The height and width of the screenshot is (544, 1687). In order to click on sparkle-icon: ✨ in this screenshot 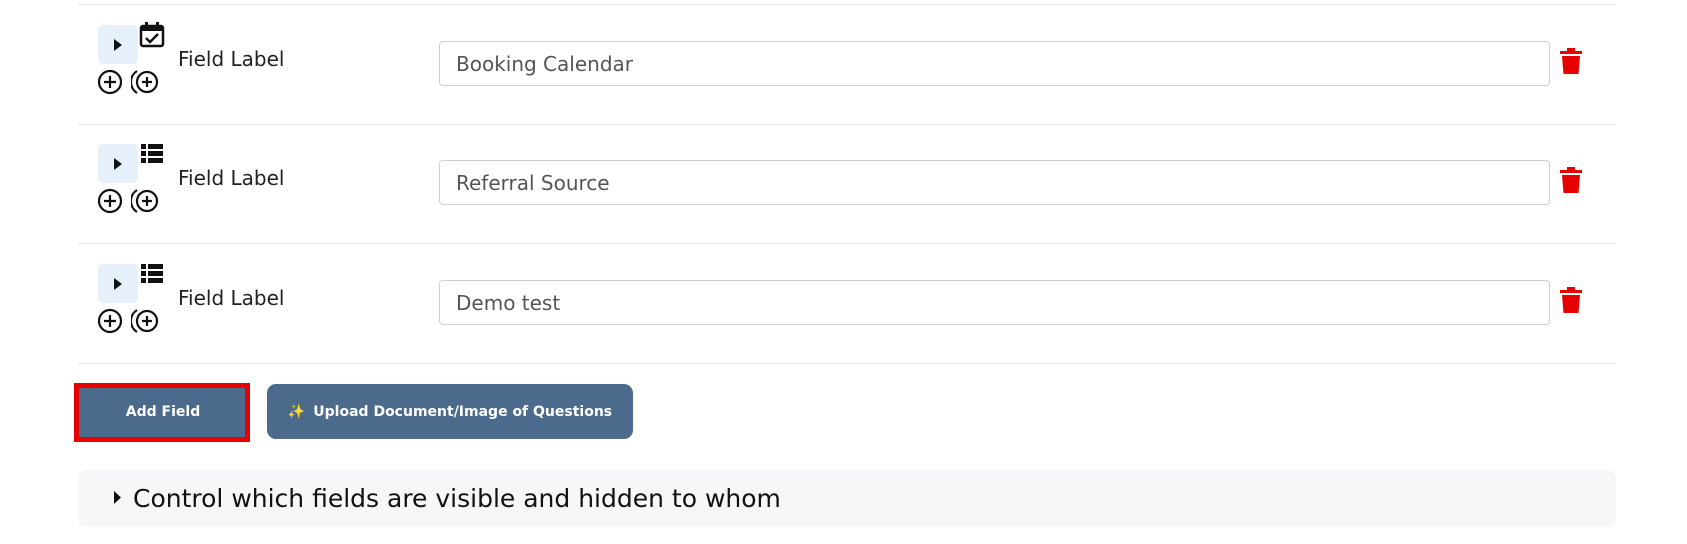, I will do `click(296, 411)`.